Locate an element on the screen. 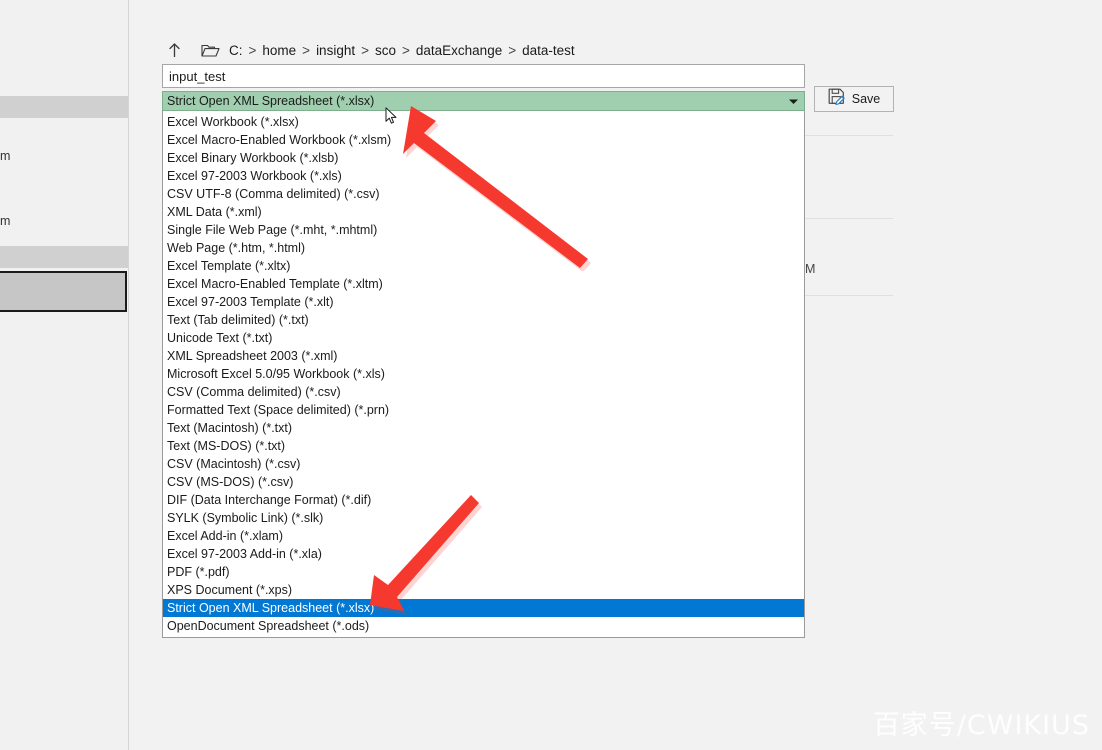 The height and width of the screenshot is (750, 1102). save-button: Save is located at coordinates (854, 99).